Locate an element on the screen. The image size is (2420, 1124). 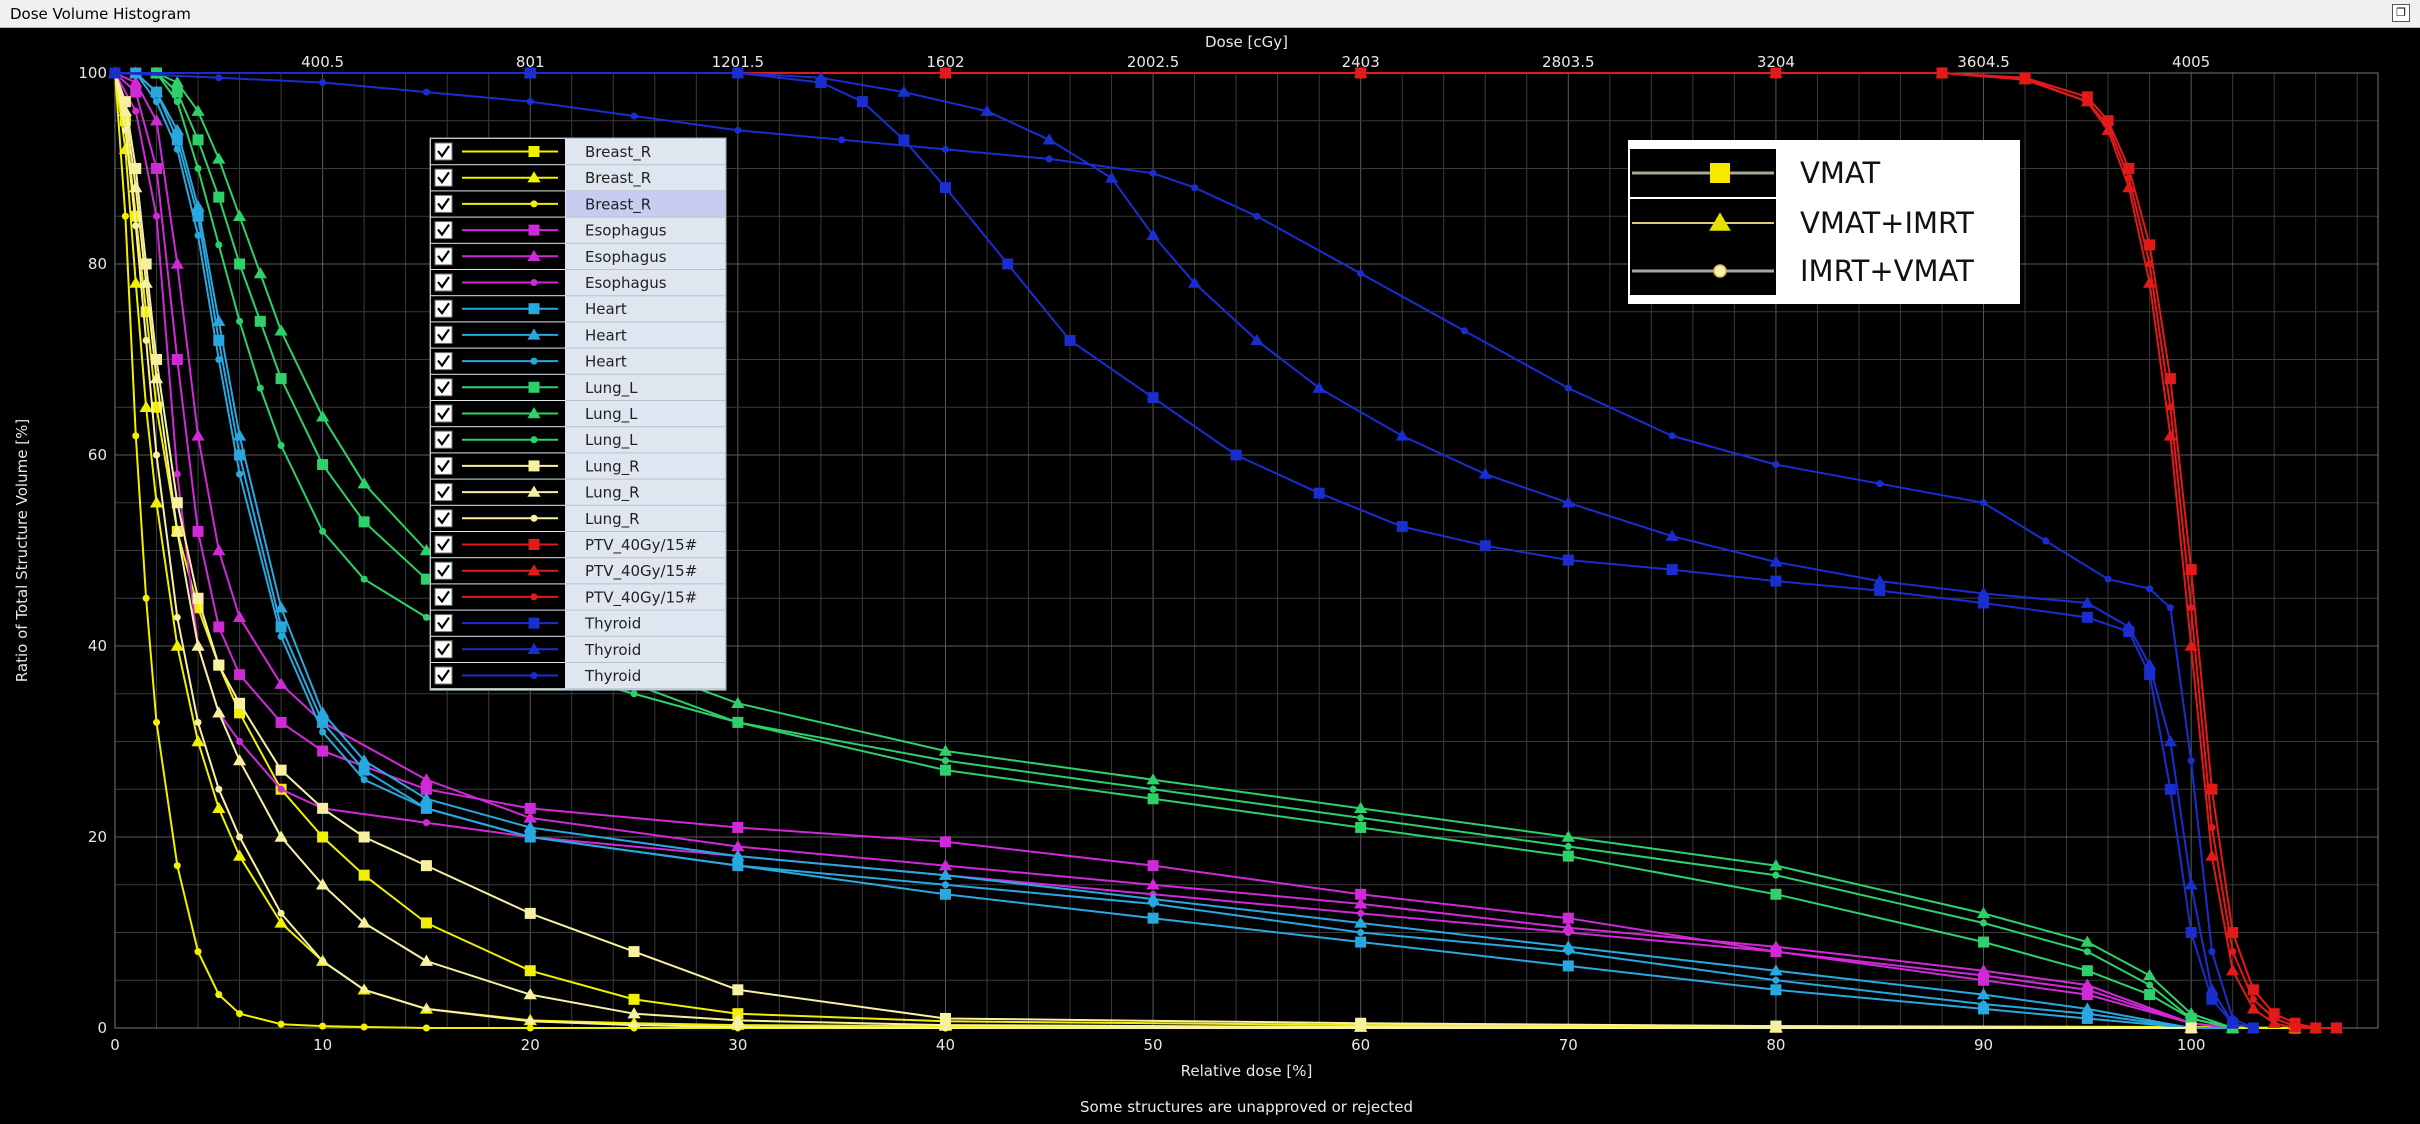
x-tick-label: 20 is located at coordinates (530, 1045).